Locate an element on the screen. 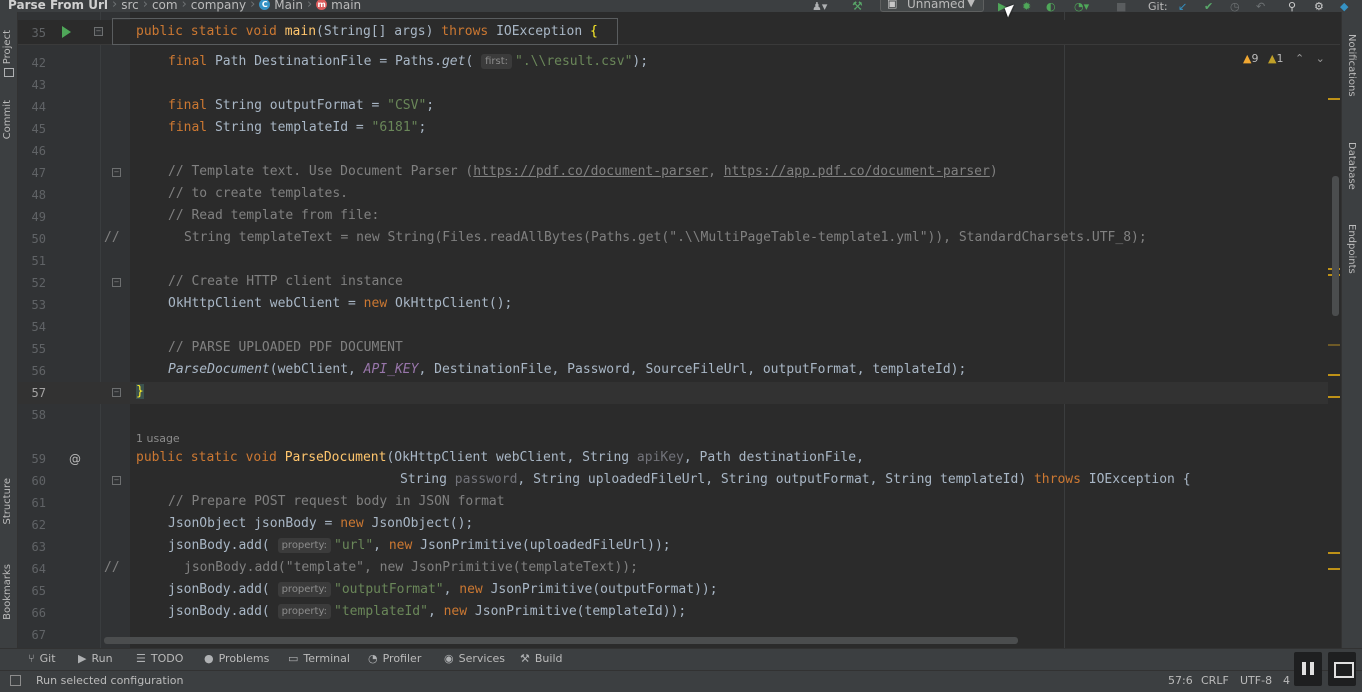  line-number: 47 is located at coordinates (38, 173).